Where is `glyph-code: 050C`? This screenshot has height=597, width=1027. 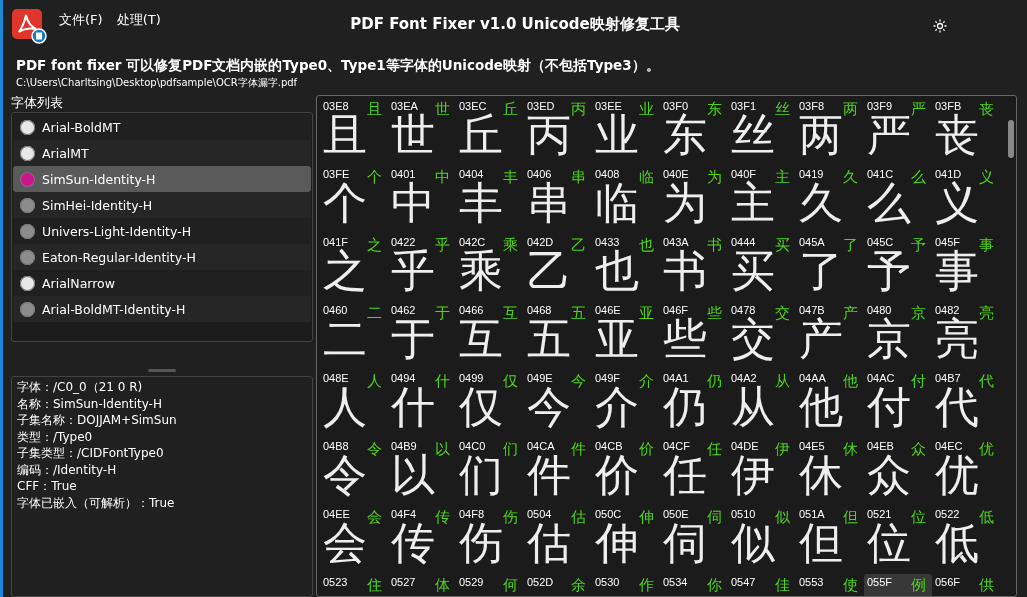 glyph-code: 050C is located at coordinates (608, 514).